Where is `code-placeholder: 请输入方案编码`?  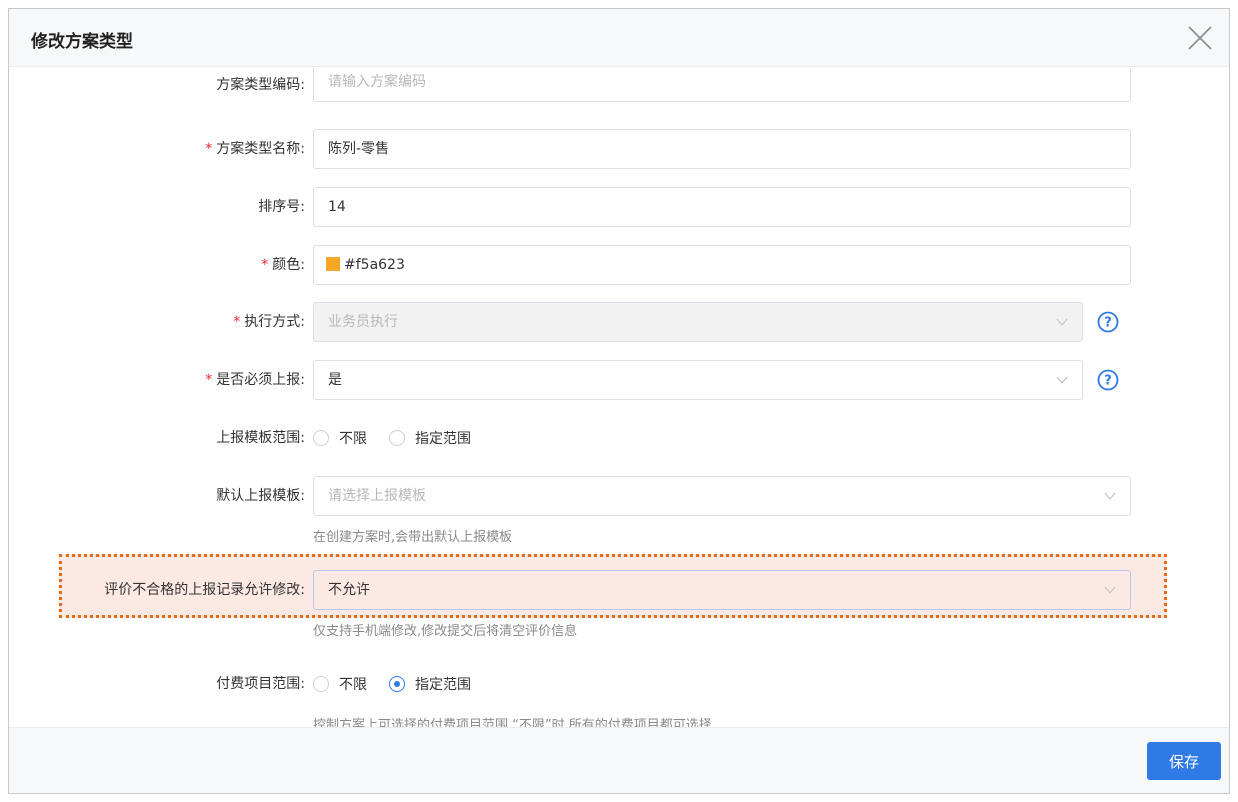 code-placeholder: 请输入方案编码 is located at coordinates (377, 82).